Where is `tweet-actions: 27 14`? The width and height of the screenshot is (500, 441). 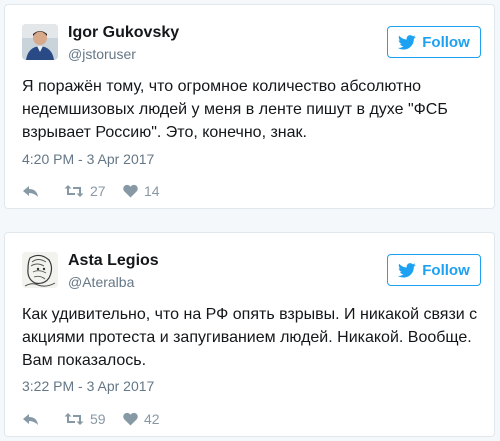
tweet-actions: 27 14 is located at coordinates (172, 191).